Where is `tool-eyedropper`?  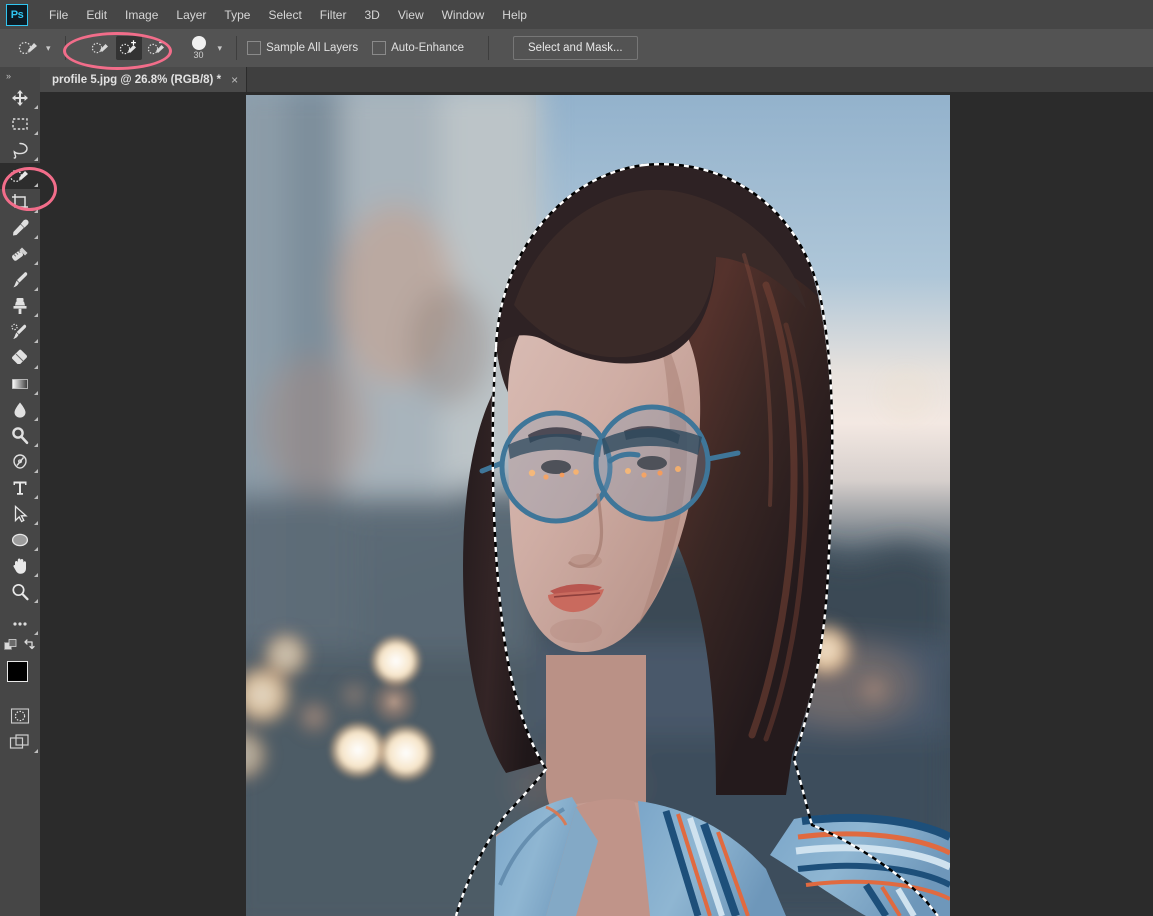
tool-eyedropper is located at coordinates (20, 228).